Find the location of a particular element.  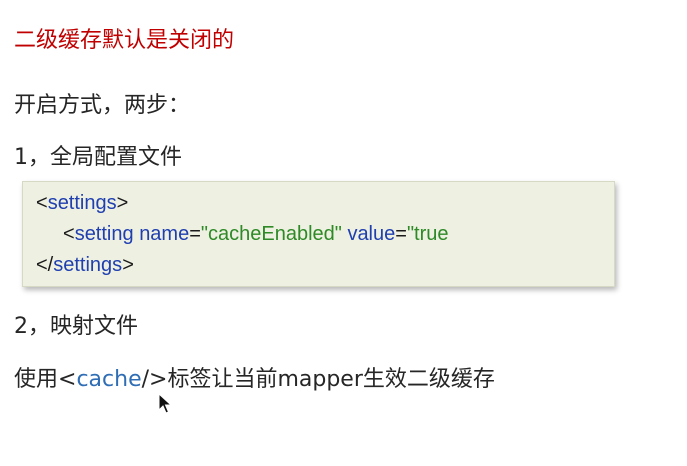

code-line-settings-close: </settings> is located at coordinates (85, 265).